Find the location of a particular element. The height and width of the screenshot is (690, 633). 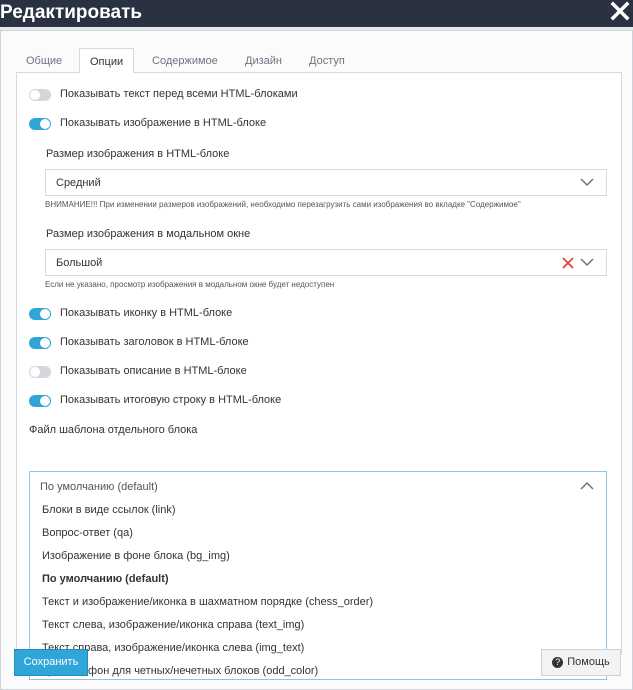

image-size-label: Размер изображения в HTML-блоке is located at coordinates (138, 154).